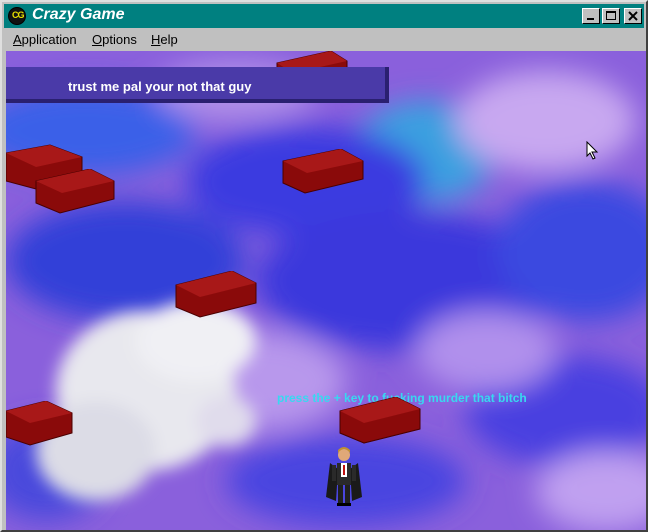 The height and width of the screenshot is (532, 648). I want to click on player-character, so click(344, 477).